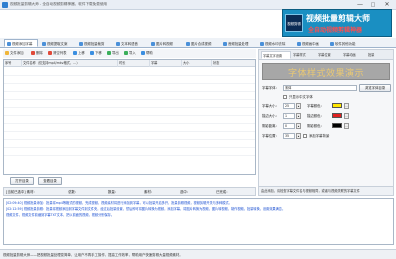 The image size is (396, 259). What do you see at coordinates (50, 52) in the screenshot?
I see `clear-list-icon` at bounding box center [50, 52].